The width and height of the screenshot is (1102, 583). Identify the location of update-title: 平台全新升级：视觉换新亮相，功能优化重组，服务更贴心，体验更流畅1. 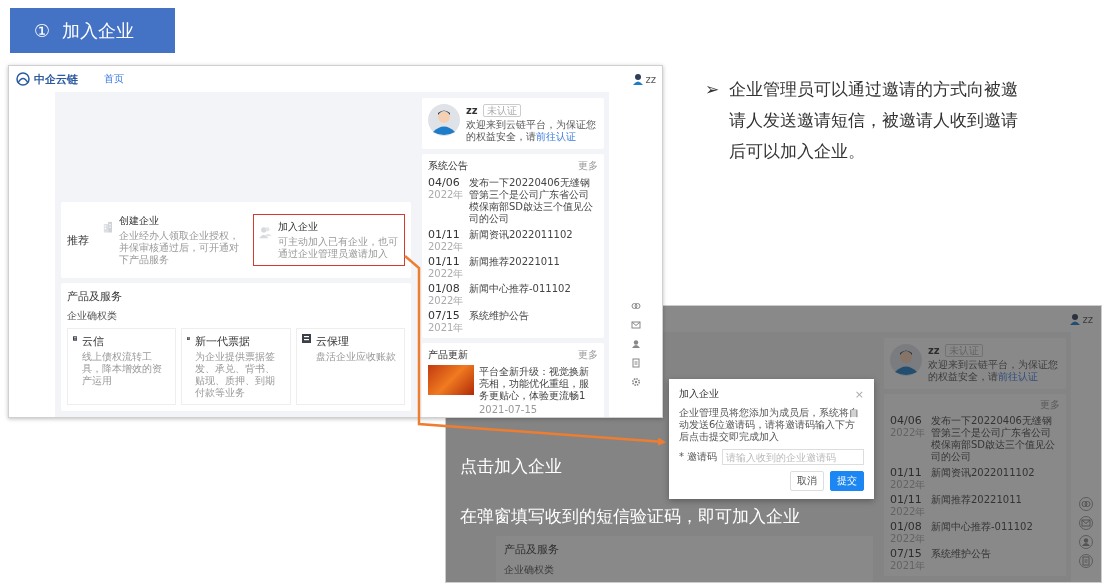
(538, 383).